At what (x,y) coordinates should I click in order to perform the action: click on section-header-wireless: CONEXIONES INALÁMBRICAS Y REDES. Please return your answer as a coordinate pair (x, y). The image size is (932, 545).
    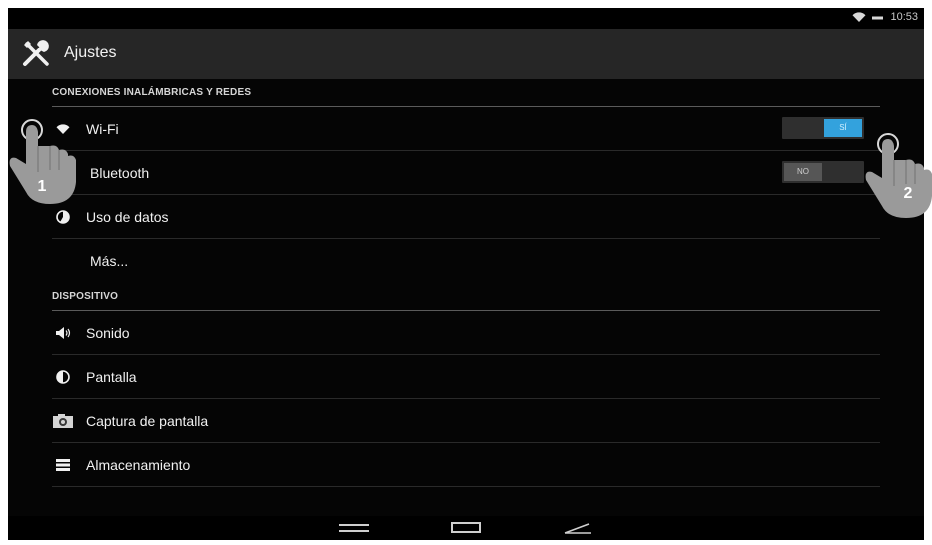
    Looking at the image, I should click on (466, 93).